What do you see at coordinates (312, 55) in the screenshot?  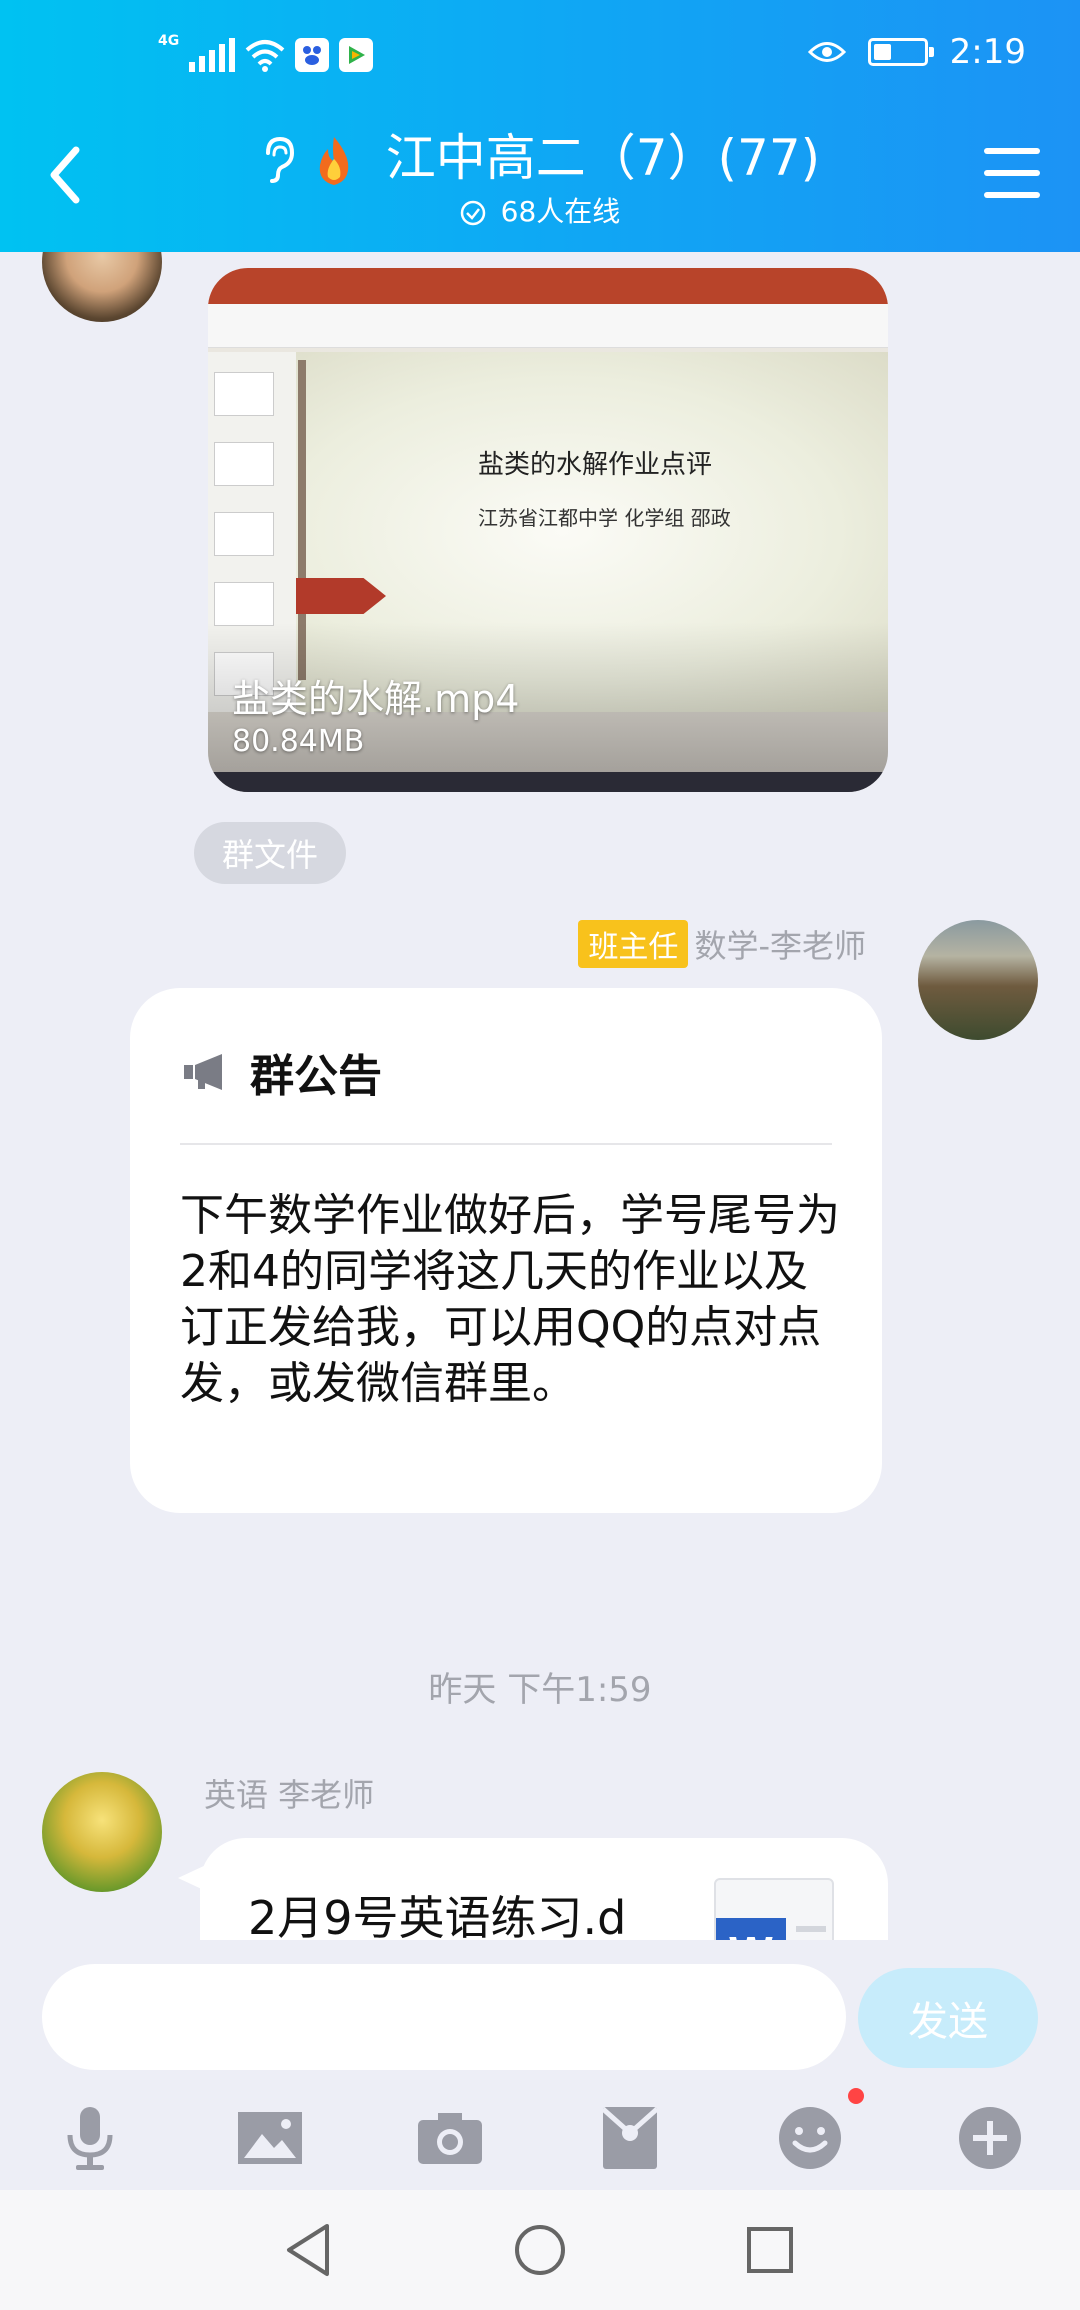 I see `baidu-app-icon` at bounding box center [312, 55].